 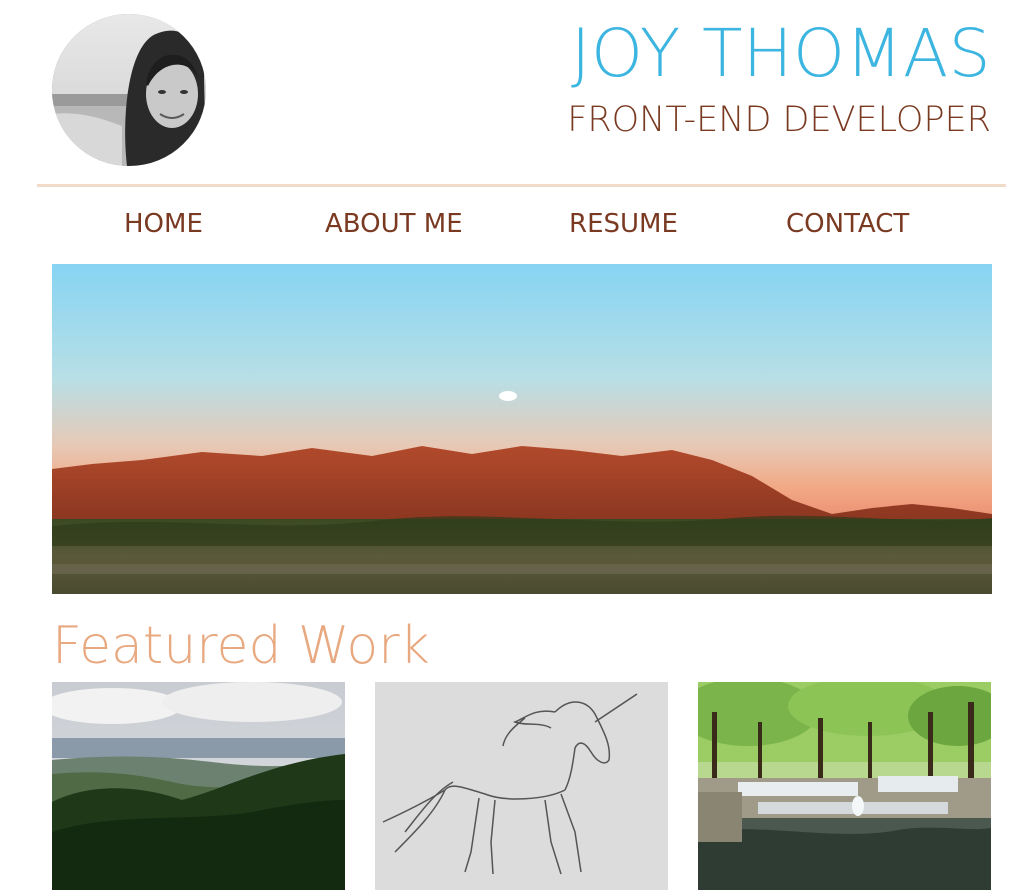 What do you see at coordinates (515, 224) in the screenshot?
I see `main-nav: HOME ABOUT ME RESUME CONTACT` at bounding box center [515, 224].